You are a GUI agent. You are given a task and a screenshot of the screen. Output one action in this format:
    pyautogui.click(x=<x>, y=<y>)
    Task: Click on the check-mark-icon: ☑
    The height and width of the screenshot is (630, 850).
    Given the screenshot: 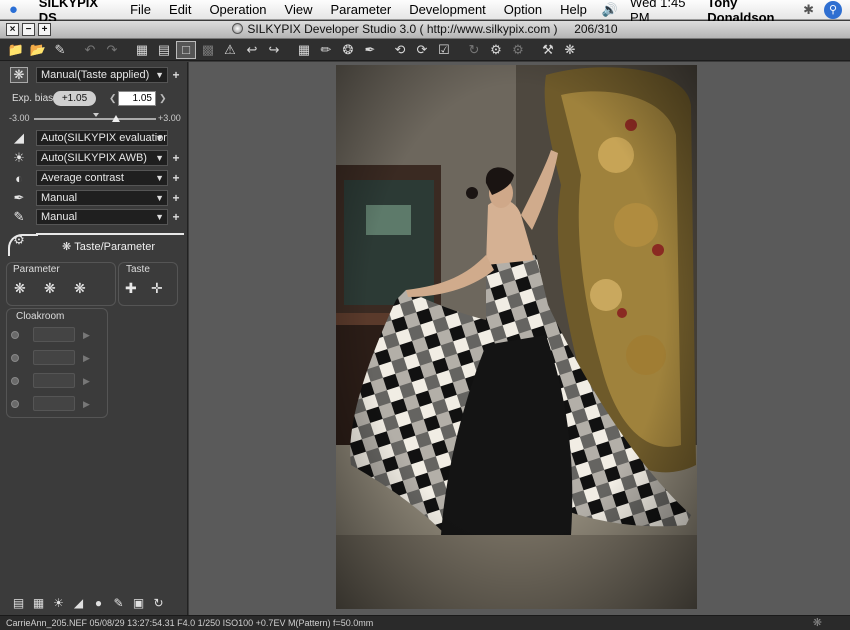 What is the action you would take?
    pyautogui.click(x=444, y=50)
    